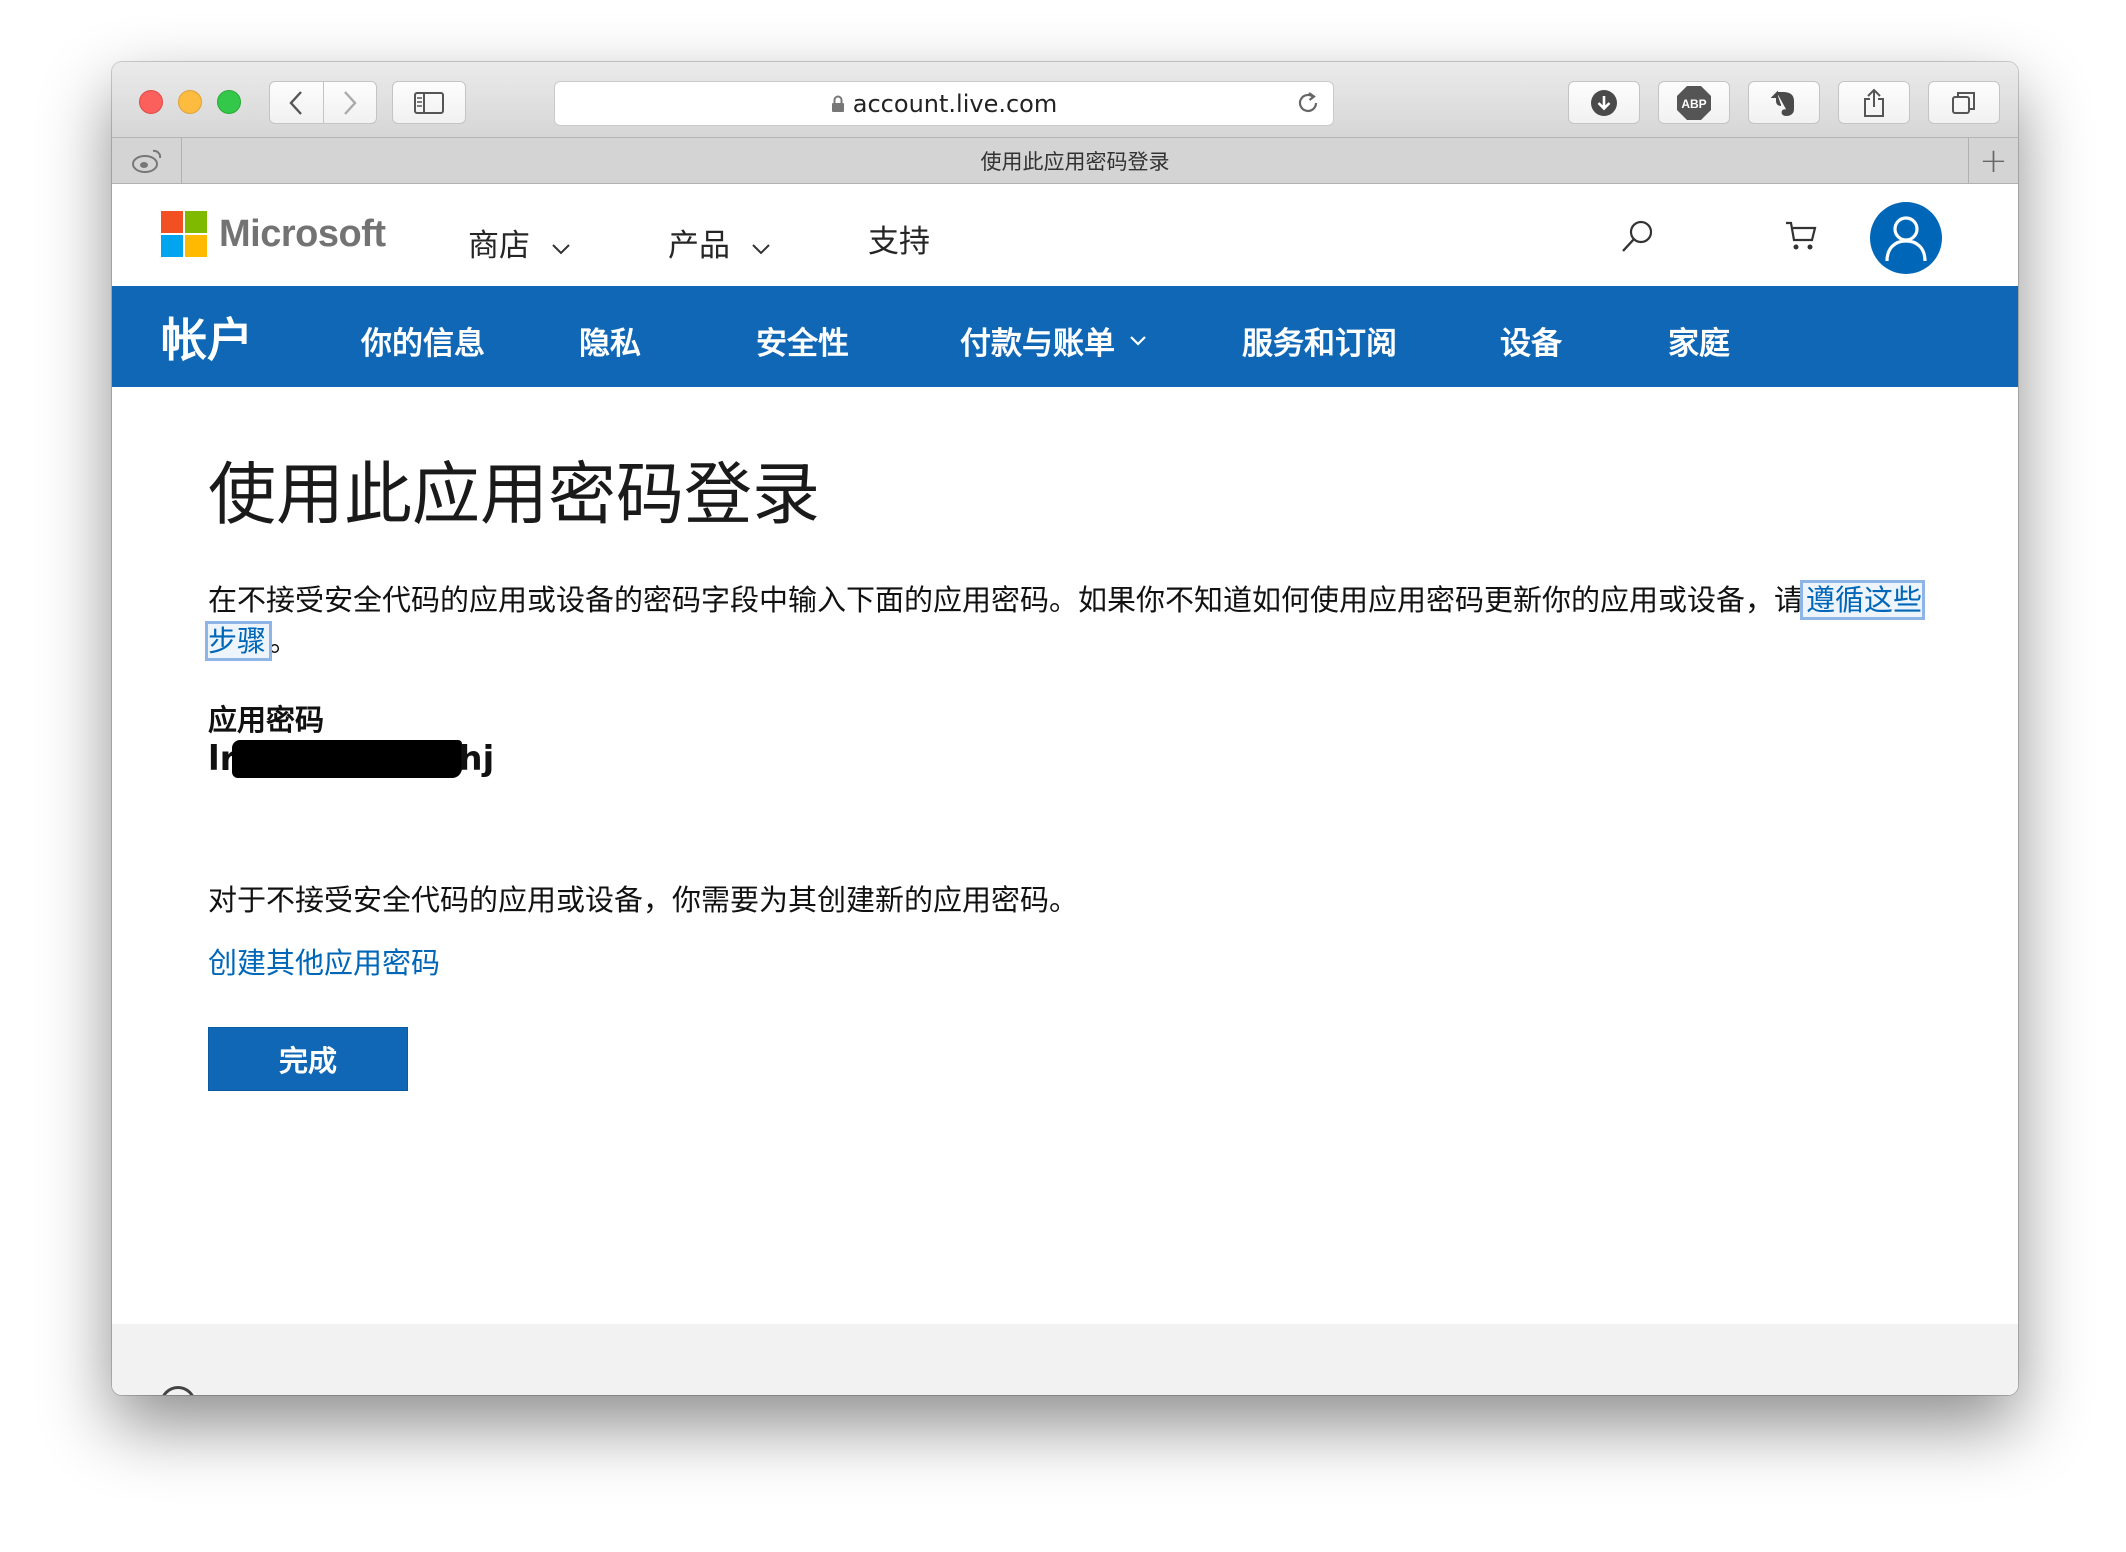  I want to click on maximize-window-button, so click(229, 102).